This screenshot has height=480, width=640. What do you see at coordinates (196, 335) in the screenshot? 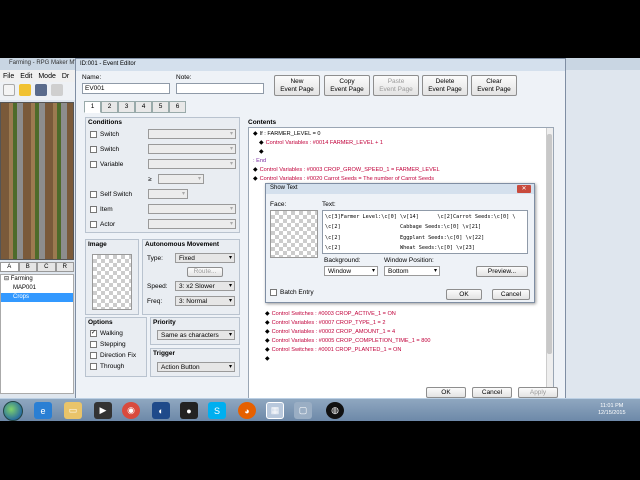
I see `priority-select: Same as characters` at bounding box center [196, 335].